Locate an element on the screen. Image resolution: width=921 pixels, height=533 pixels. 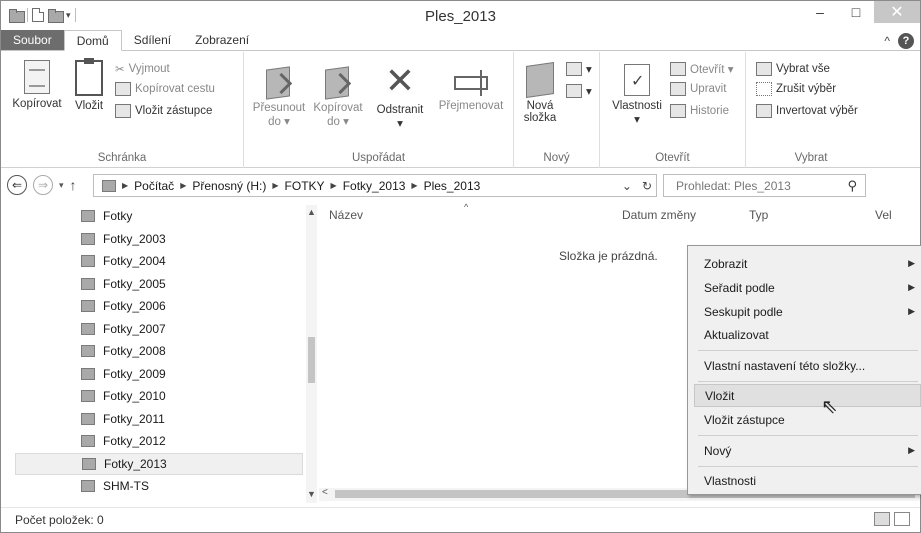
refresh-icon: ↻ is located at coordinates (647, 186).